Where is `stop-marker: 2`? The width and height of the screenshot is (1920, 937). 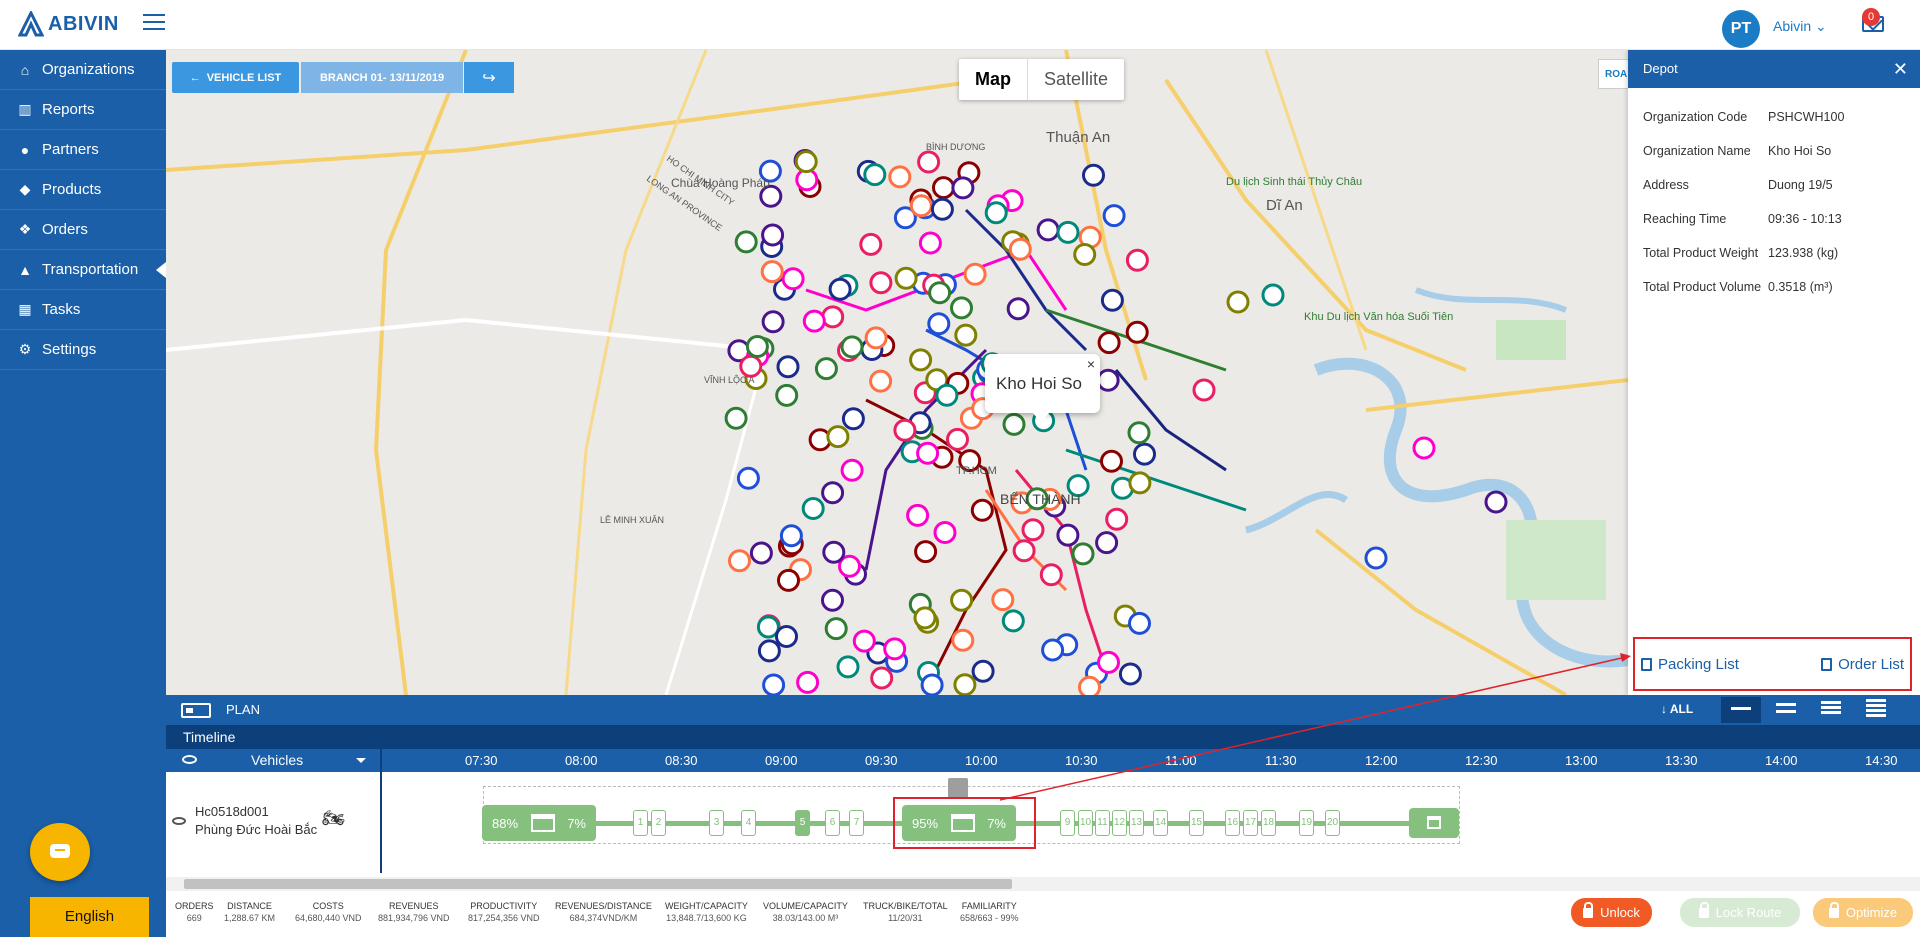
stop-marker: 2 is located at coordinates (658, 823).